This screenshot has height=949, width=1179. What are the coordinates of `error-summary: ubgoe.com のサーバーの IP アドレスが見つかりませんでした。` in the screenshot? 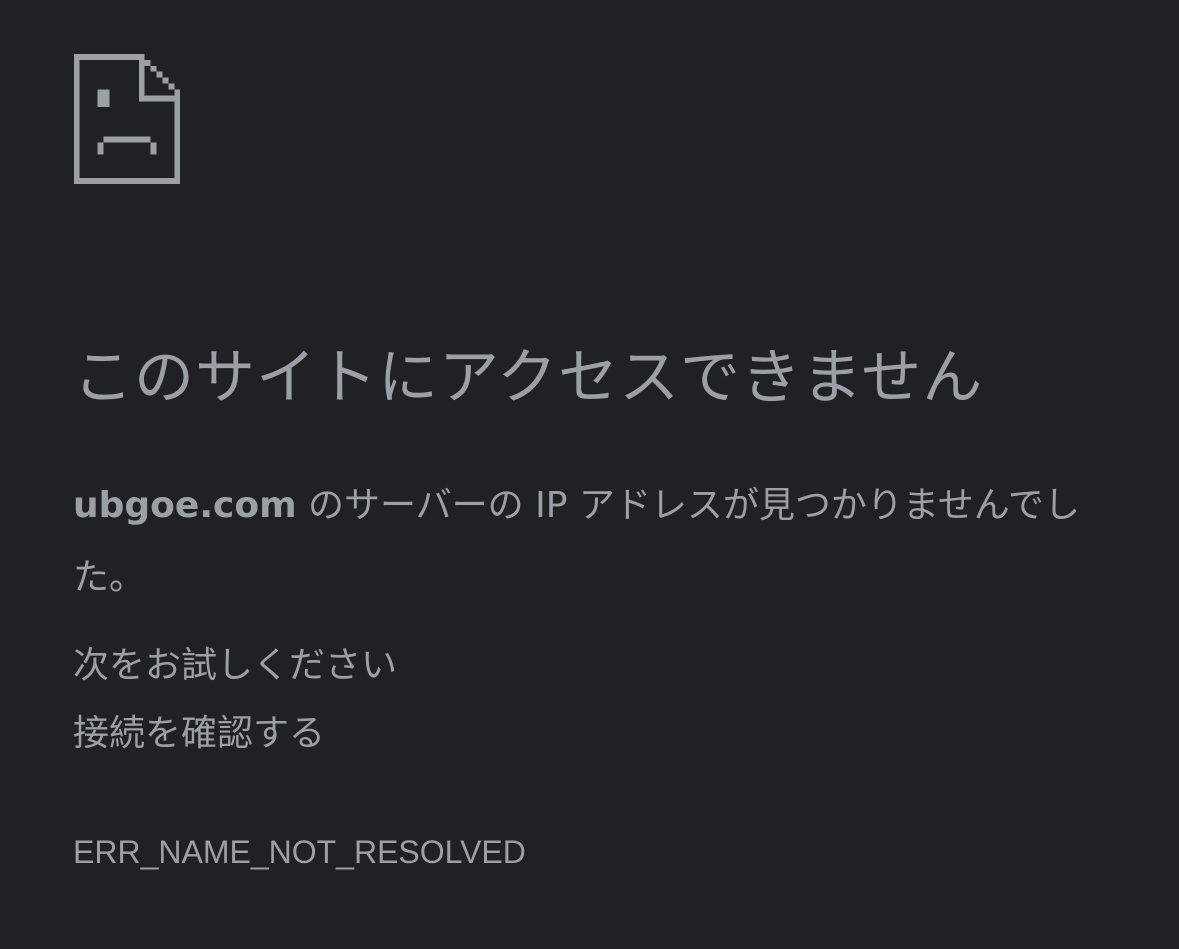 It's located at (593, 542).